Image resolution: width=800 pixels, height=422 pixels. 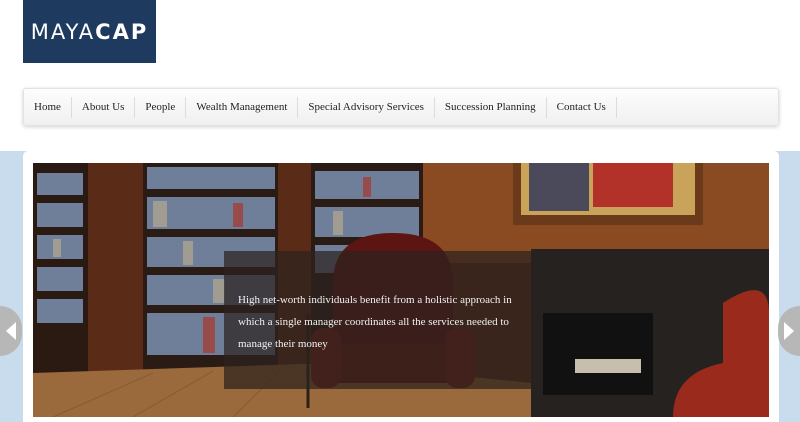 What do you see at coordinates (789, 331) in the screenshot?
I see `chevron-right-icon` at bounding box center [789, 331].